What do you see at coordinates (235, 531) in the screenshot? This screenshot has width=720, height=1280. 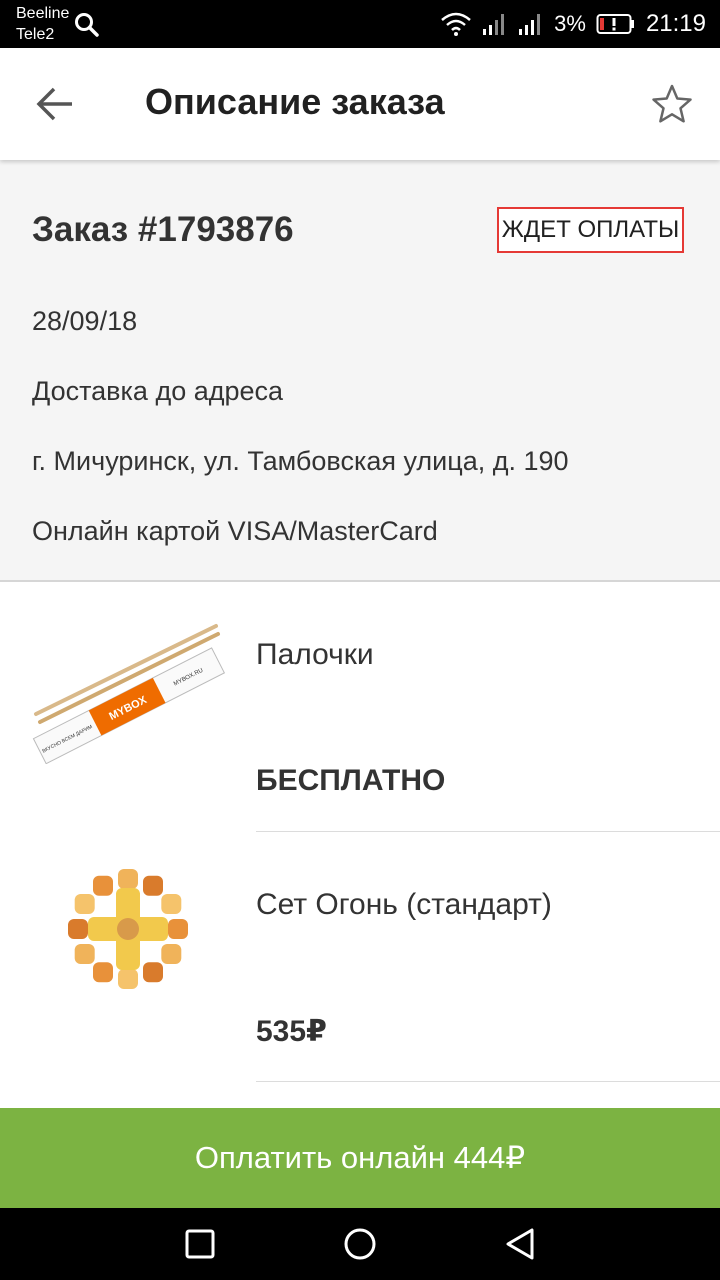 I see `payment-method: Онлайн картой VISA/MasterCard` at bounding box center [235, 531].